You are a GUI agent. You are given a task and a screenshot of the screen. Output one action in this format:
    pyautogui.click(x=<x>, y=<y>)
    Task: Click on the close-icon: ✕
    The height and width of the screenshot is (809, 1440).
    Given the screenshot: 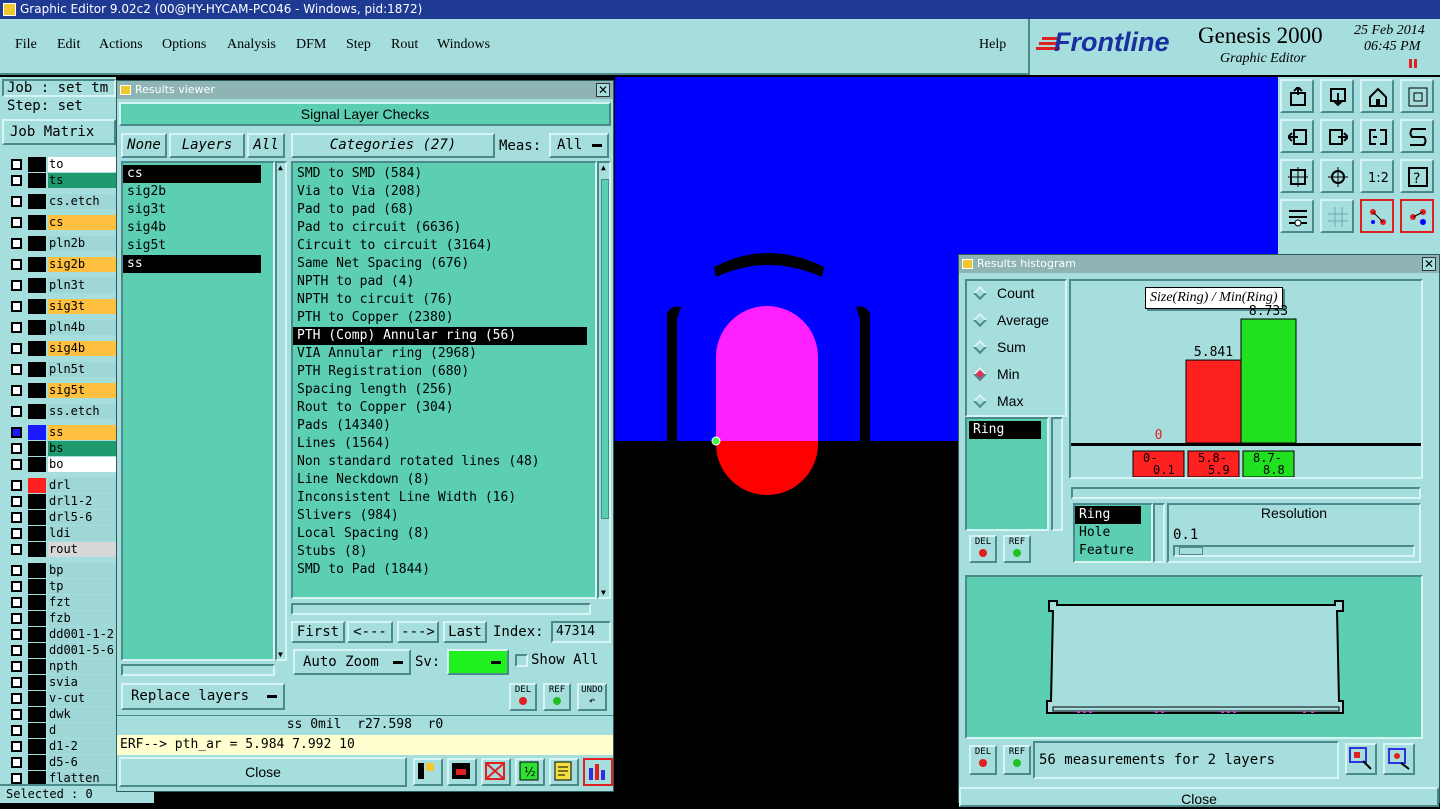 What is the action you would take?
    pyautogui.click(x=603, y=90)
    